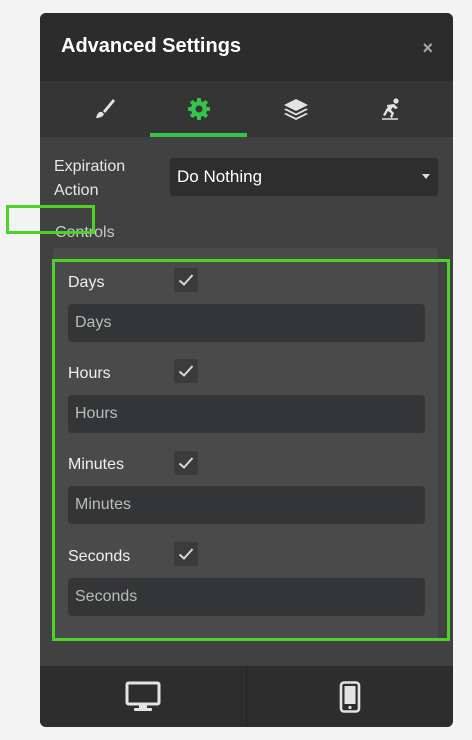  What do you see at coordinates (151, 46) in the screenshot?
I see `panel-title: Advanced Settings` at bounding box center [151, 46].